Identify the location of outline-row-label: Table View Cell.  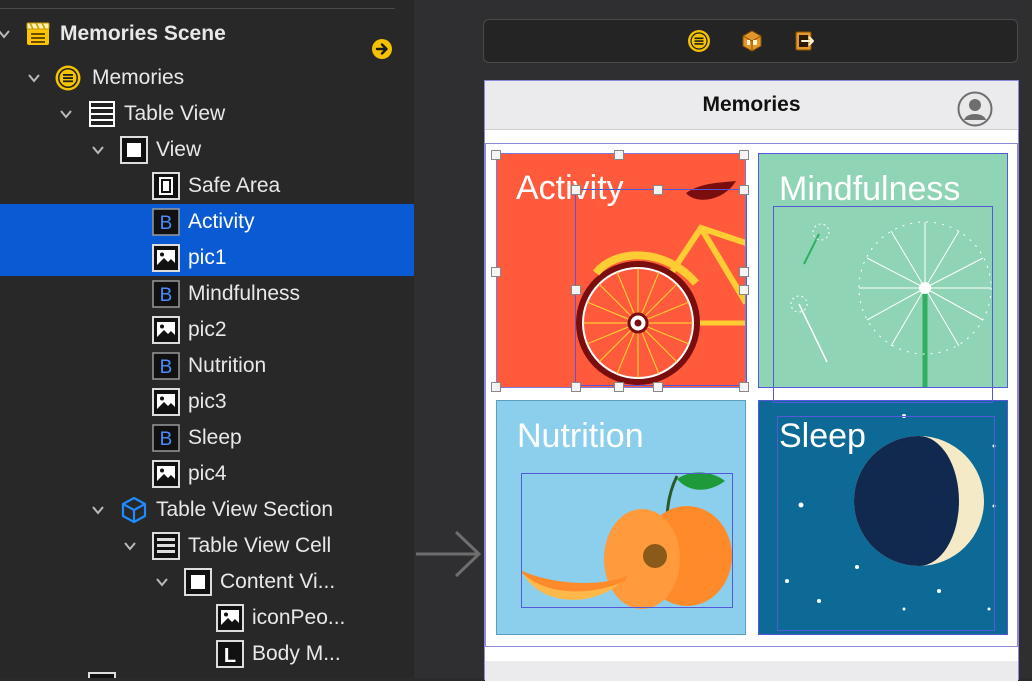
(260, 545).